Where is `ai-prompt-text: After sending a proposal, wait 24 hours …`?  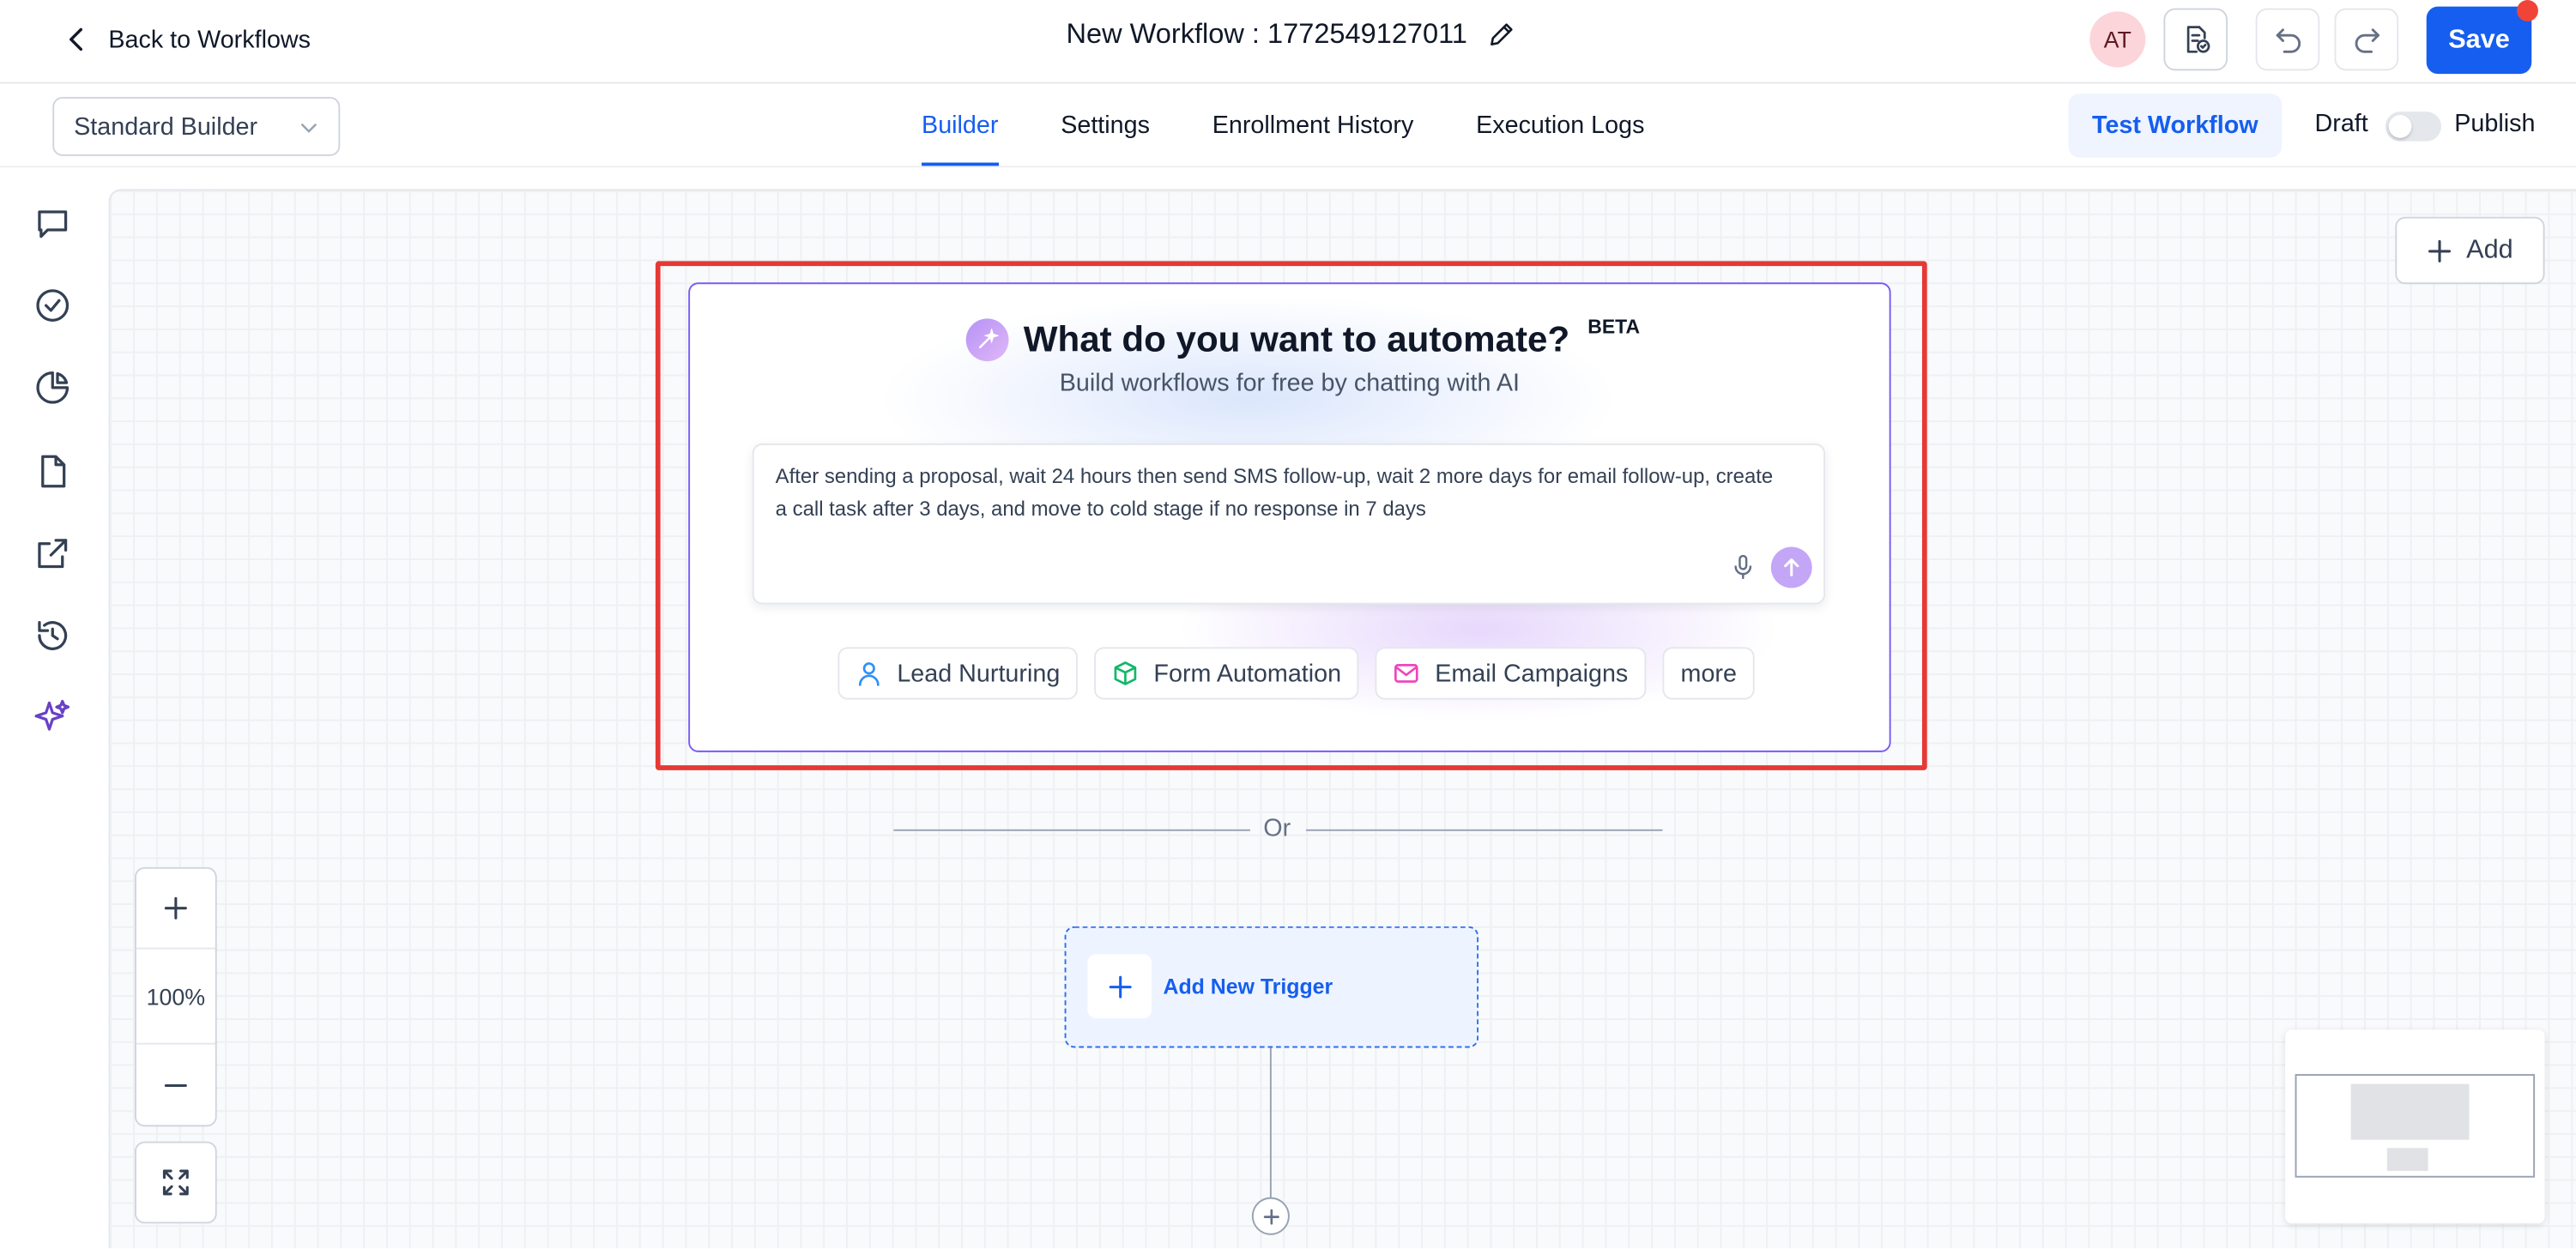 ai-prompt-text: After sending a proposal, wait 24 hours … is located at coordinates (1277, 493).